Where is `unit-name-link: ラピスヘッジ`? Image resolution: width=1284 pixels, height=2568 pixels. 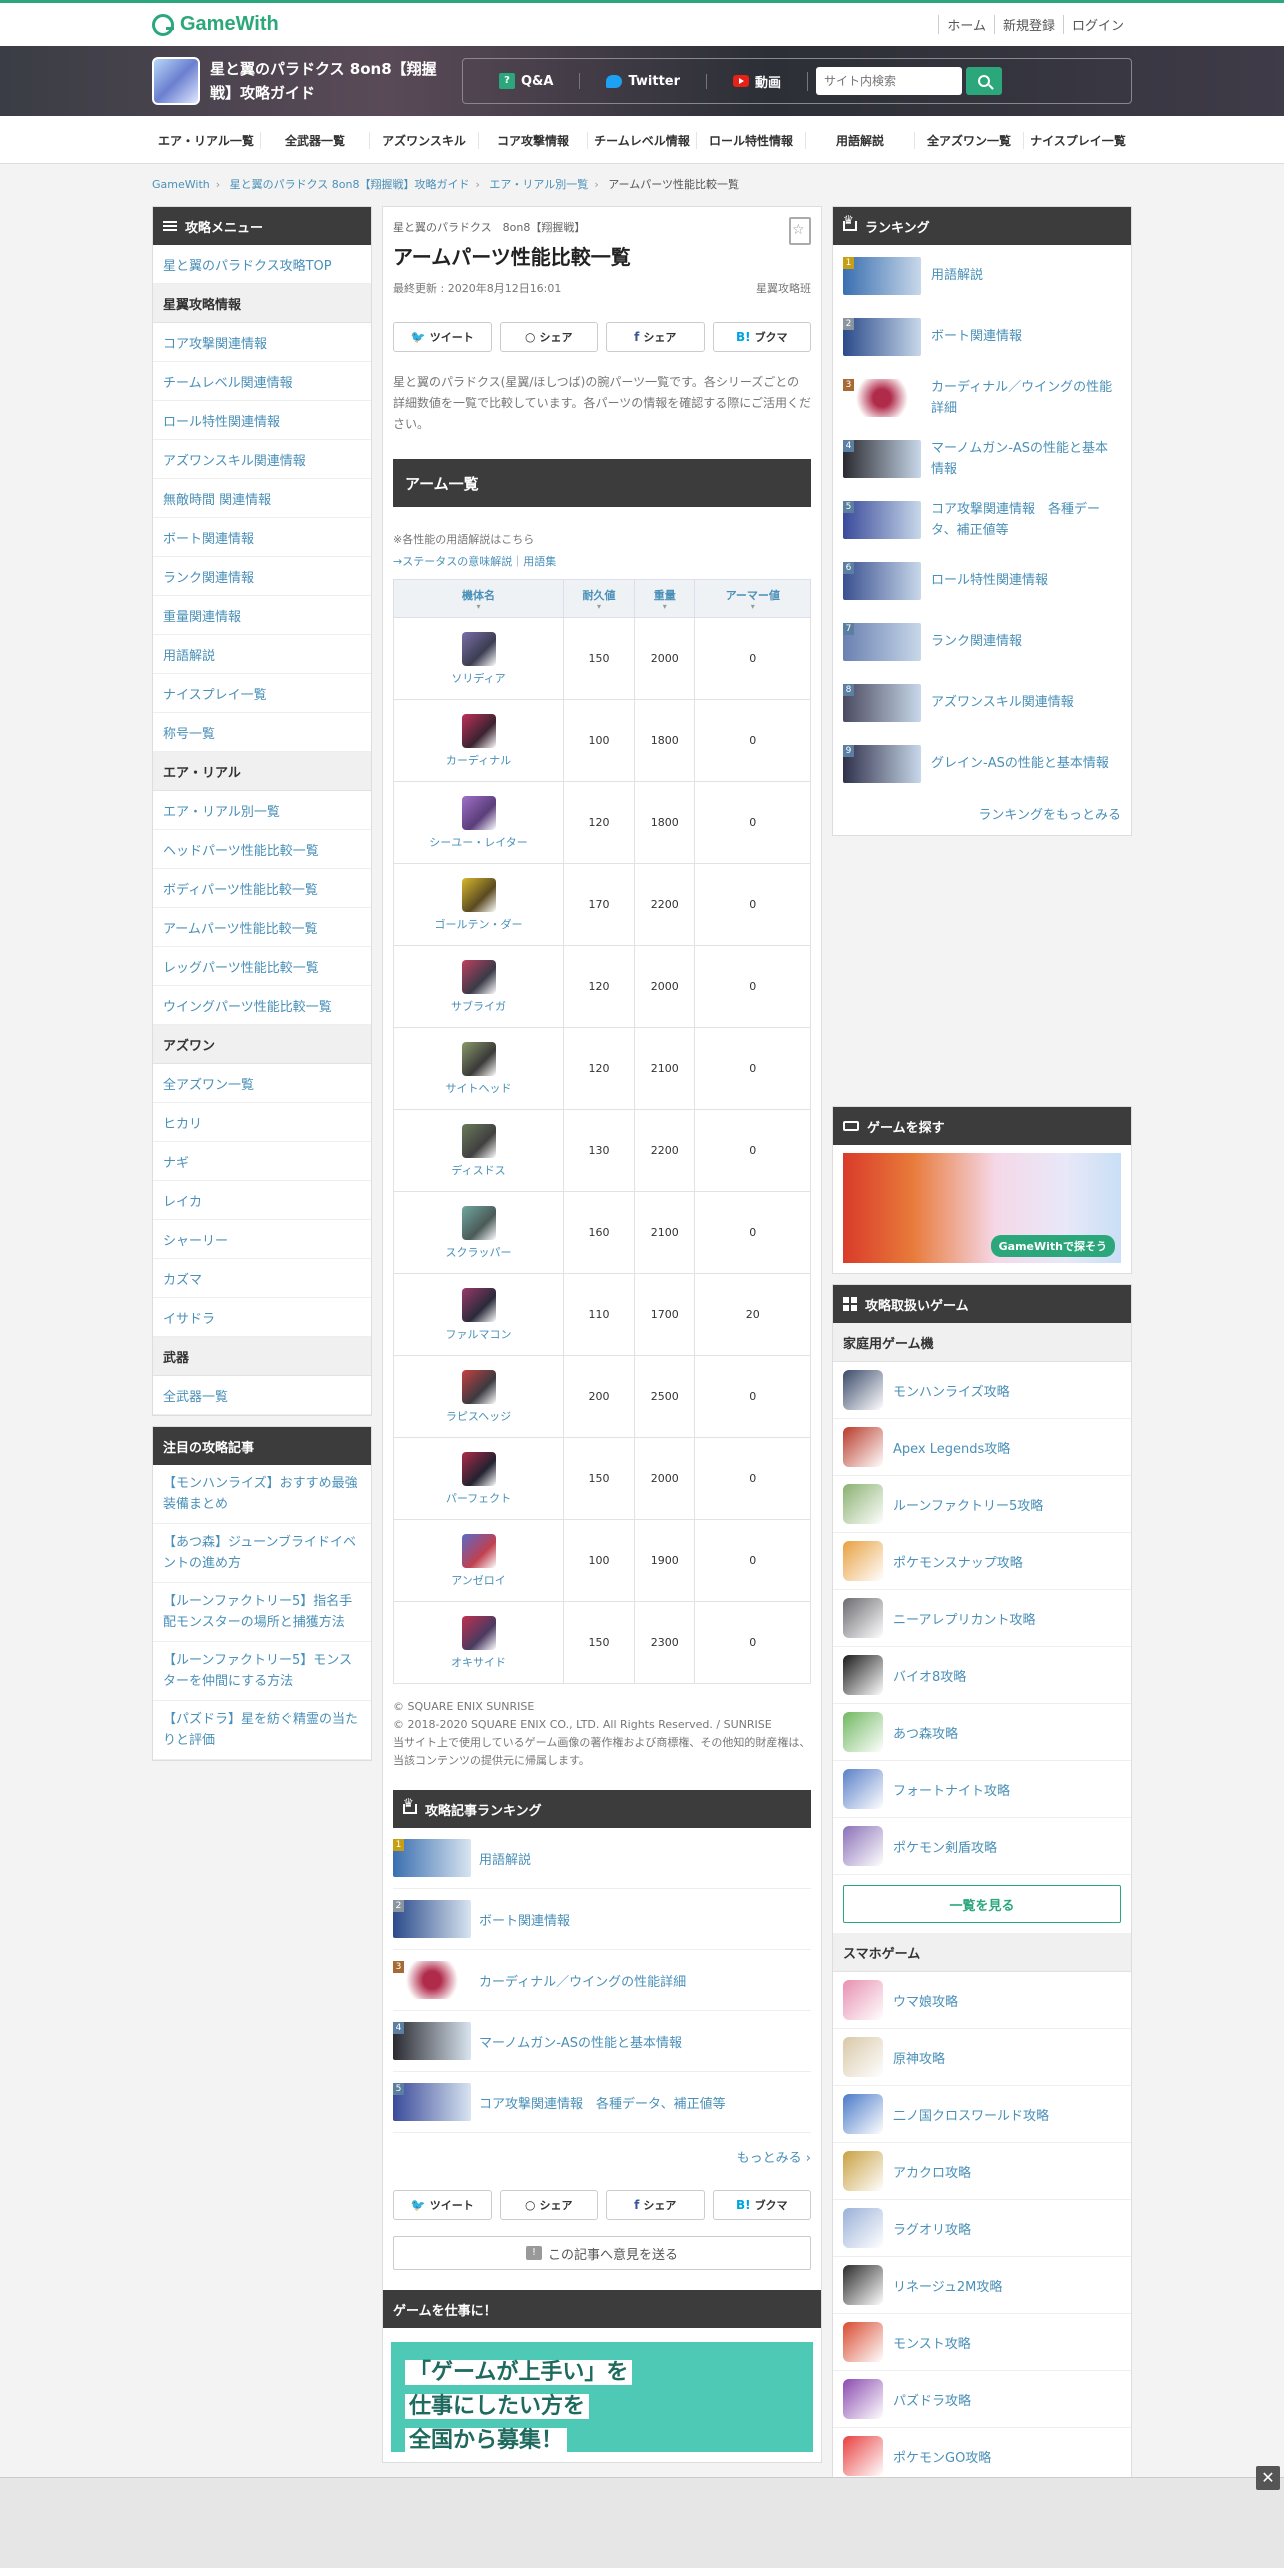 unit-name-link: ラピスヘッジ is located at coordinates (478, 1416).